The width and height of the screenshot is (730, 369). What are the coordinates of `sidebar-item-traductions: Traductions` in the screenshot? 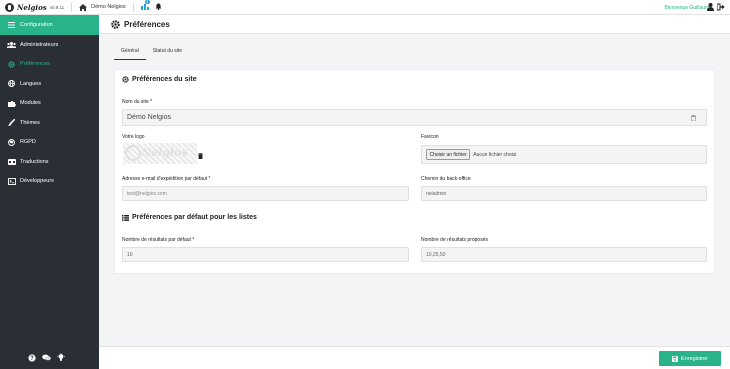 It's located at (49, 162).